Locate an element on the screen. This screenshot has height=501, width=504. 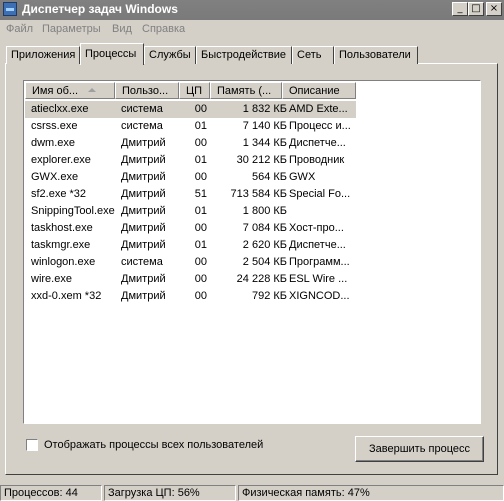
process-memory: 792 КБ is located at coordinates (269, 296).